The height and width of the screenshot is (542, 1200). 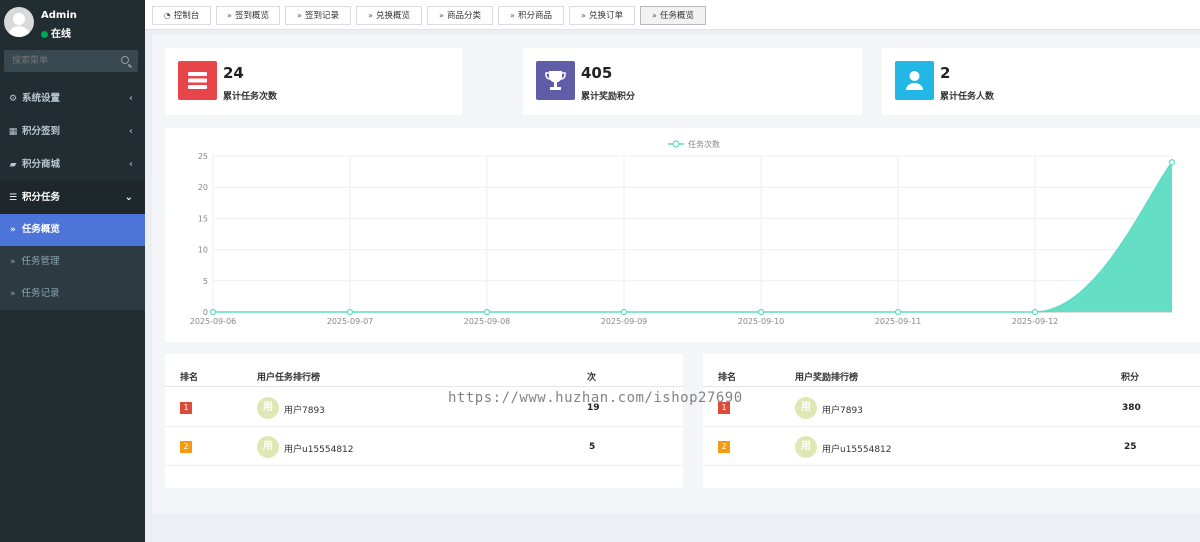 I want to click on legend-marker, so click(x=676, y=144).